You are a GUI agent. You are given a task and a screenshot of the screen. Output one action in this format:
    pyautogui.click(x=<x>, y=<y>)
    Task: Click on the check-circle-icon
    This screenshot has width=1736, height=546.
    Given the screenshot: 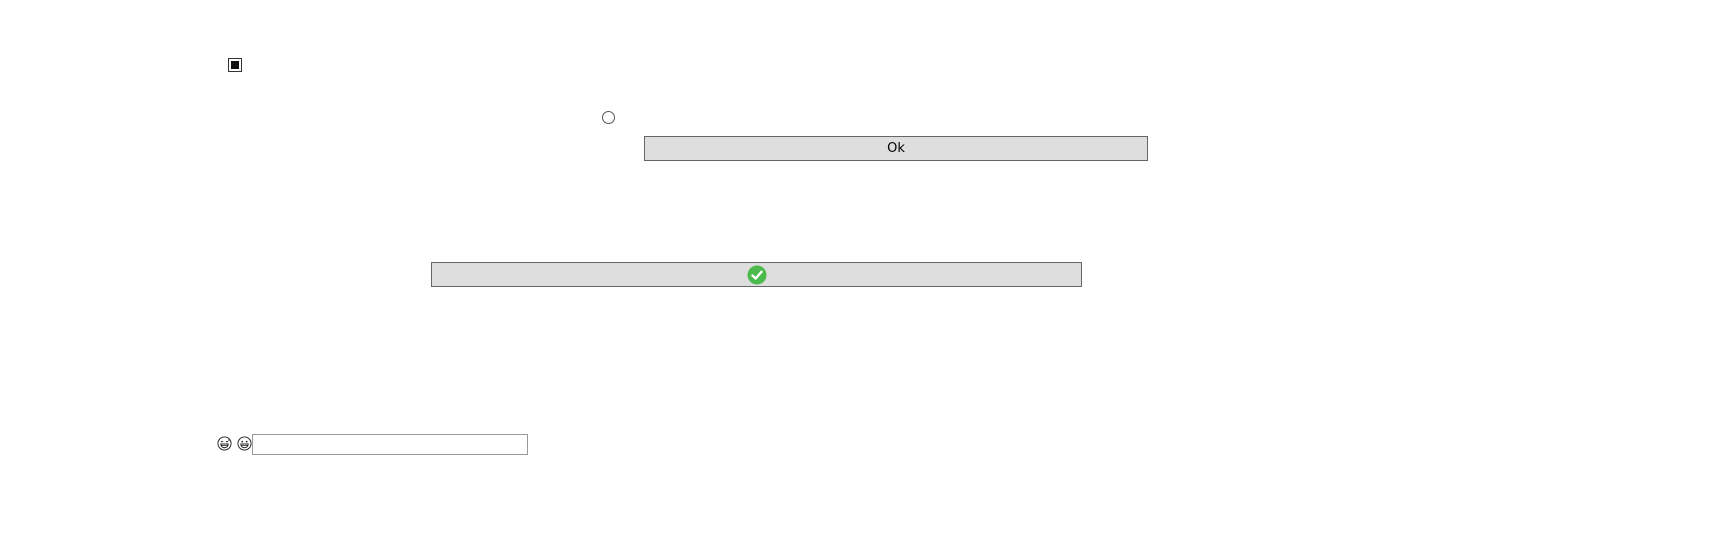 What is the action you would take?
    pyautogui.click(x=756, y=274)
    